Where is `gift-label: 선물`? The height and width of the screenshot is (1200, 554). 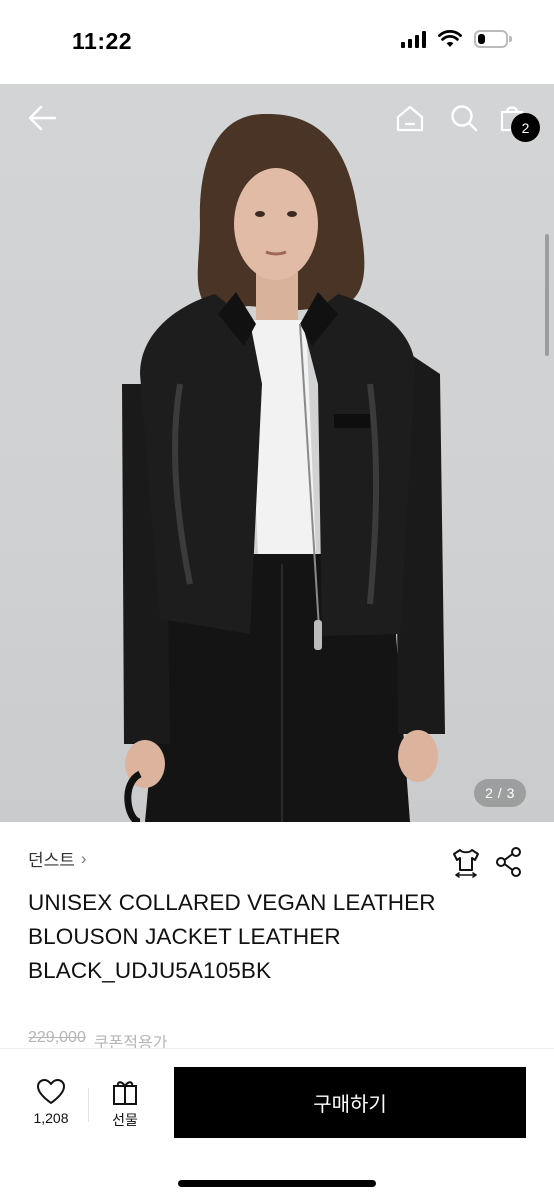
gift-label: 선물 is located at coordinates (125, 1120).